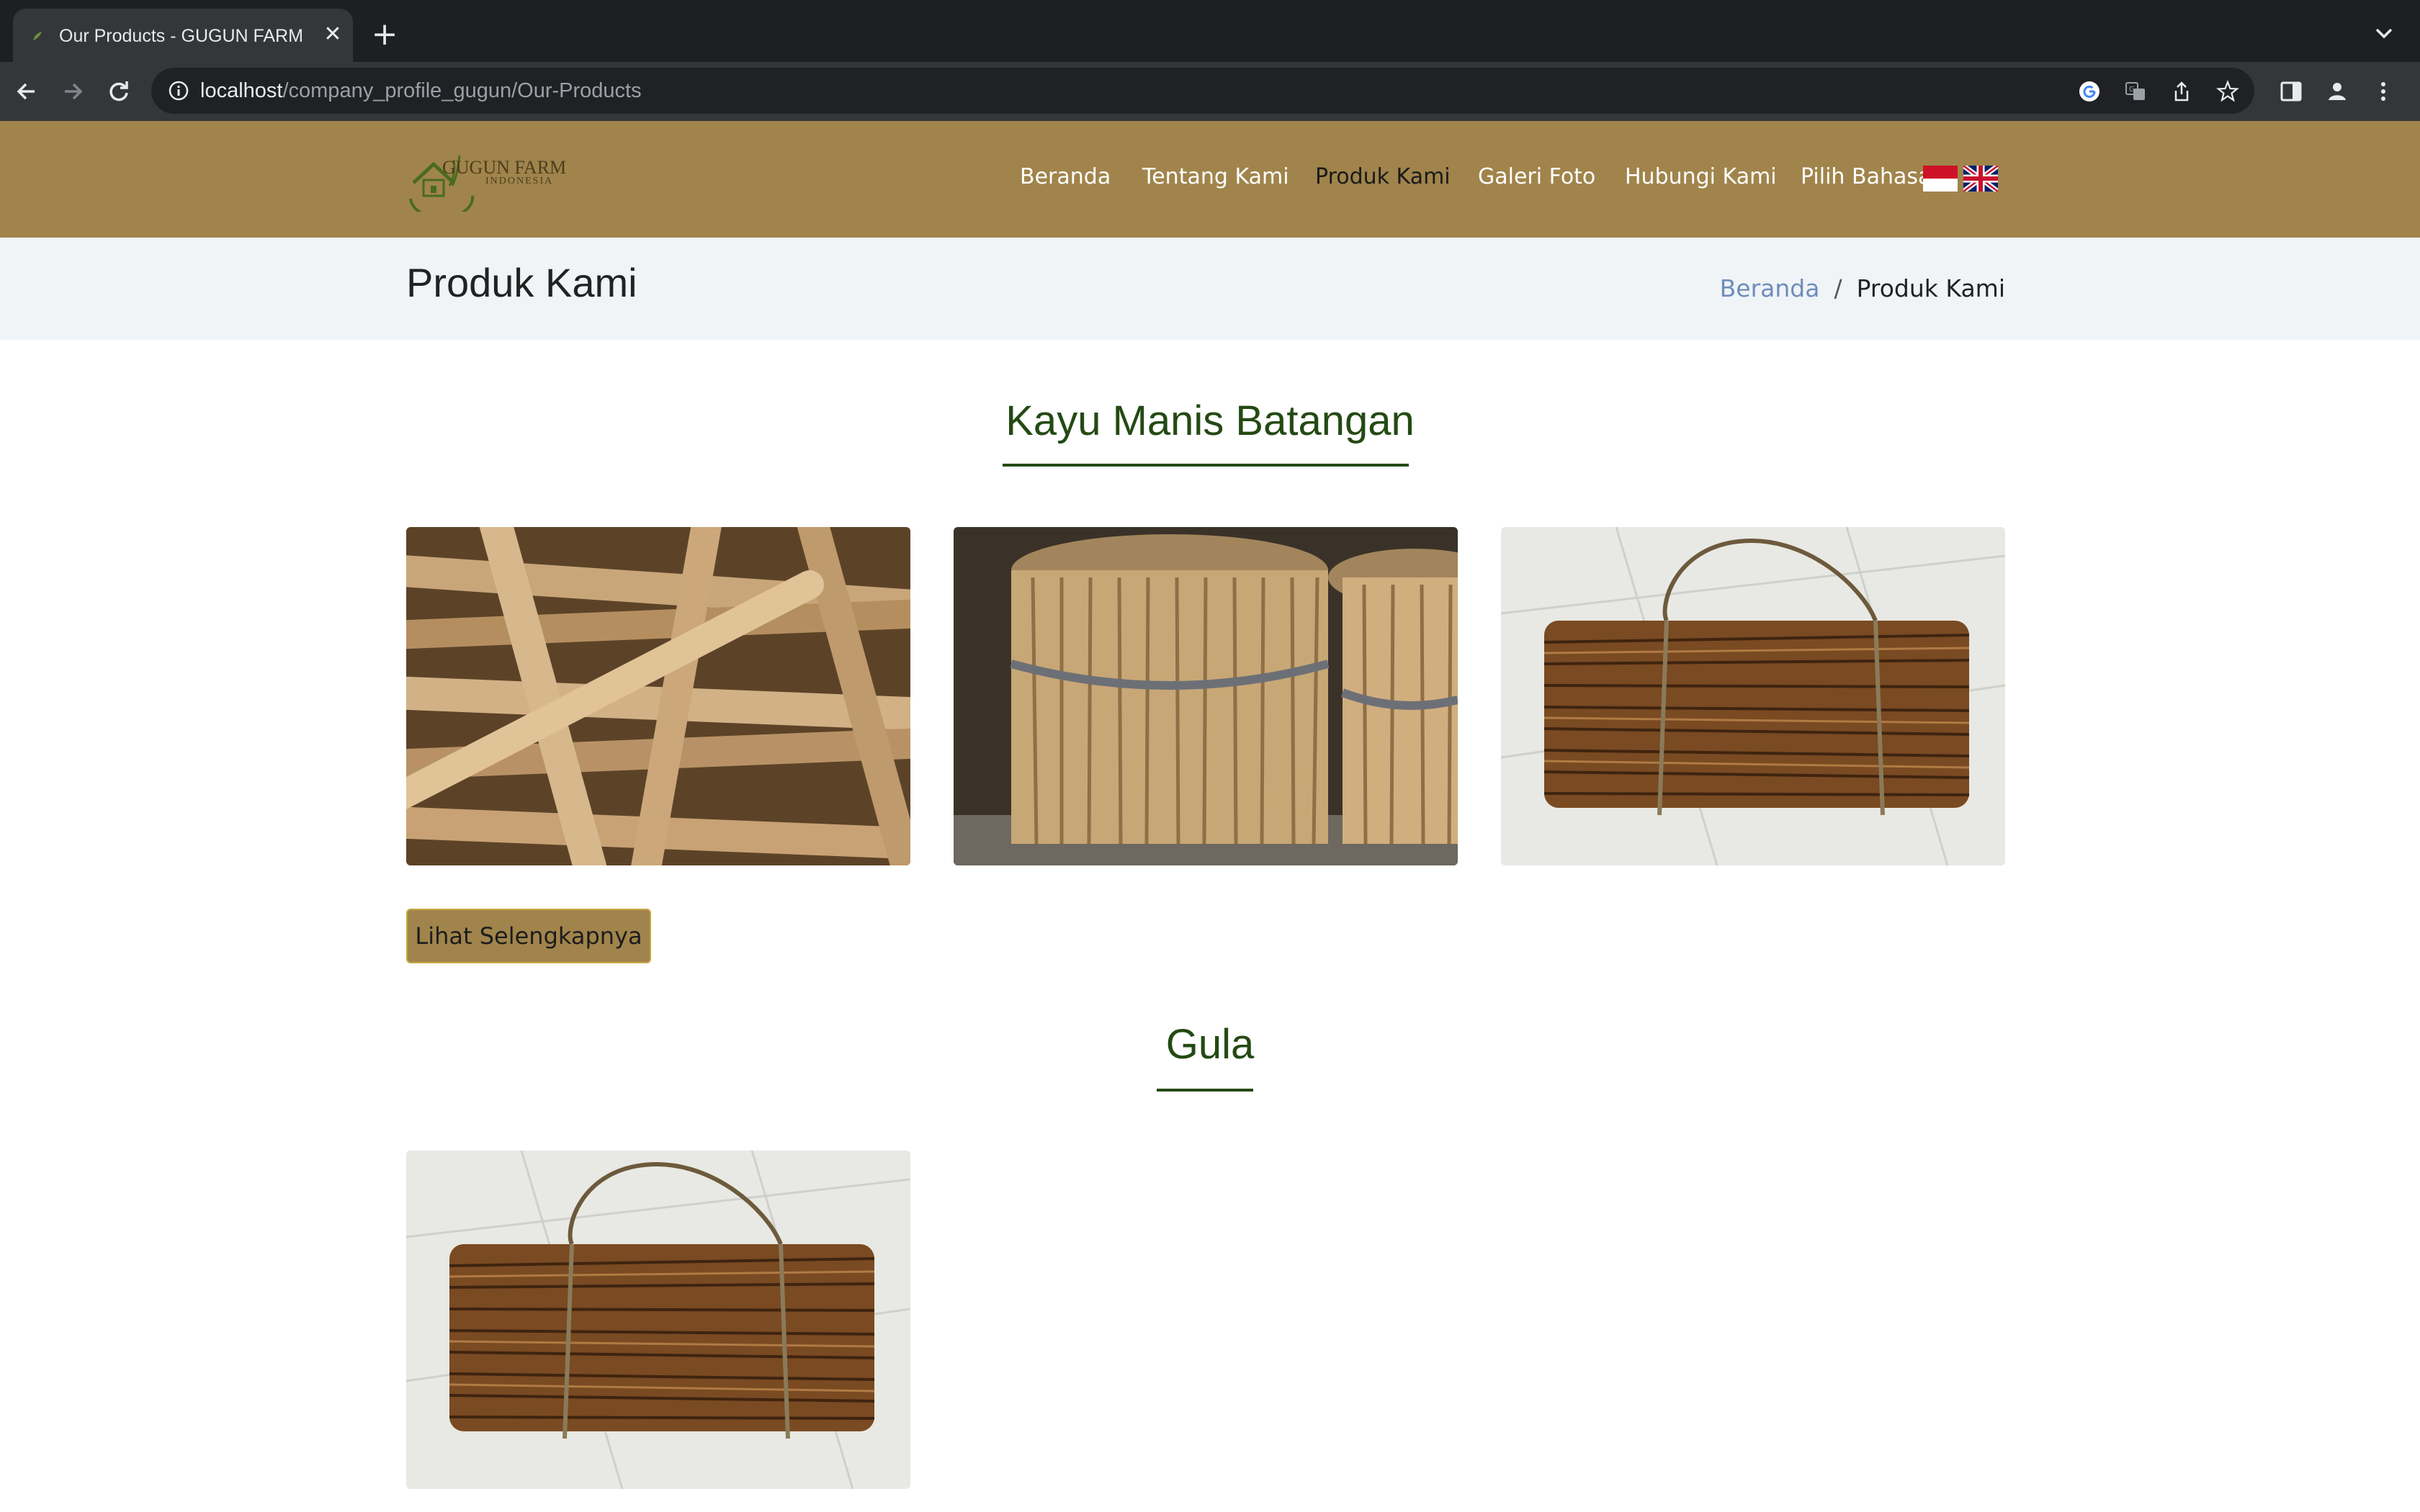 Image resolution: width=2420 pixels, height=1512 pixels. Describe the element at coordinates (1930, 288) in the screenshot. I see `breadcrumb-current: Produk Kami` at that location.